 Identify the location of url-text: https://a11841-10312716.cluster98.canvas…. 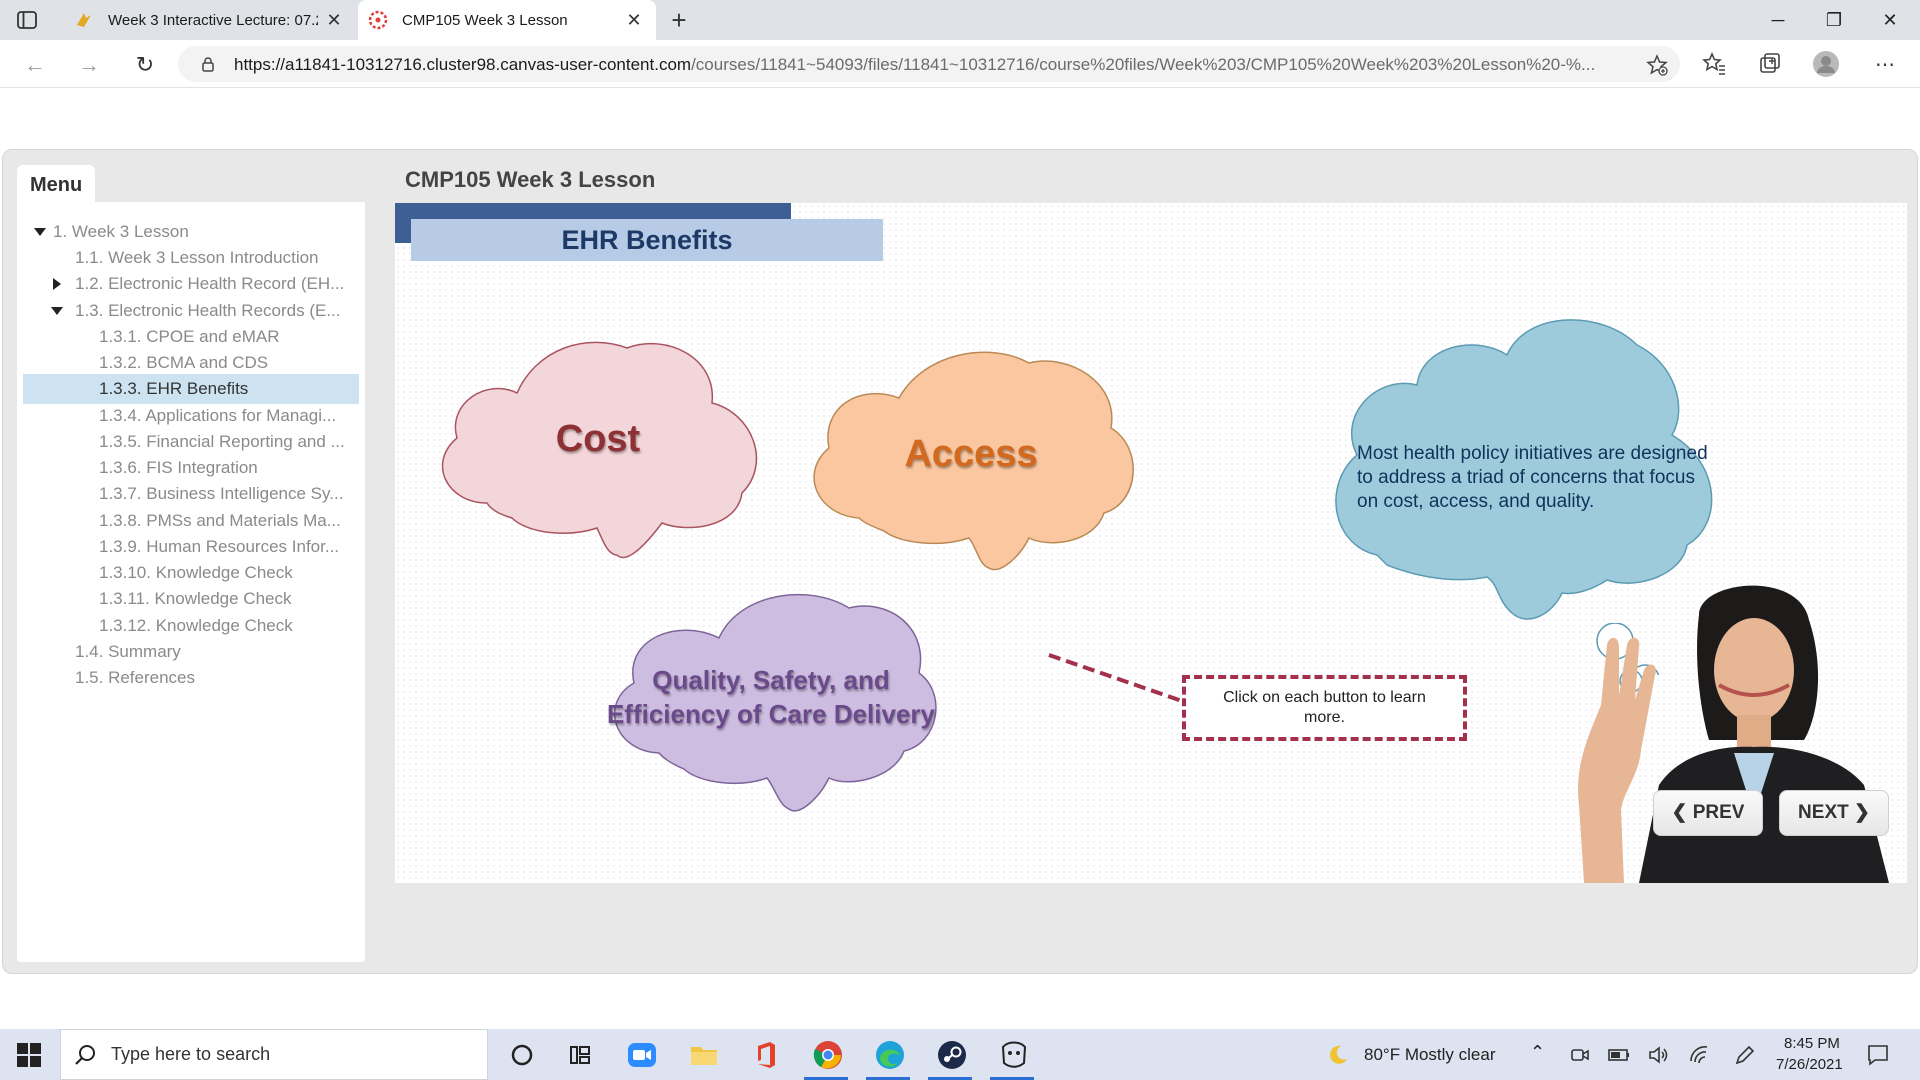
(924, 65).